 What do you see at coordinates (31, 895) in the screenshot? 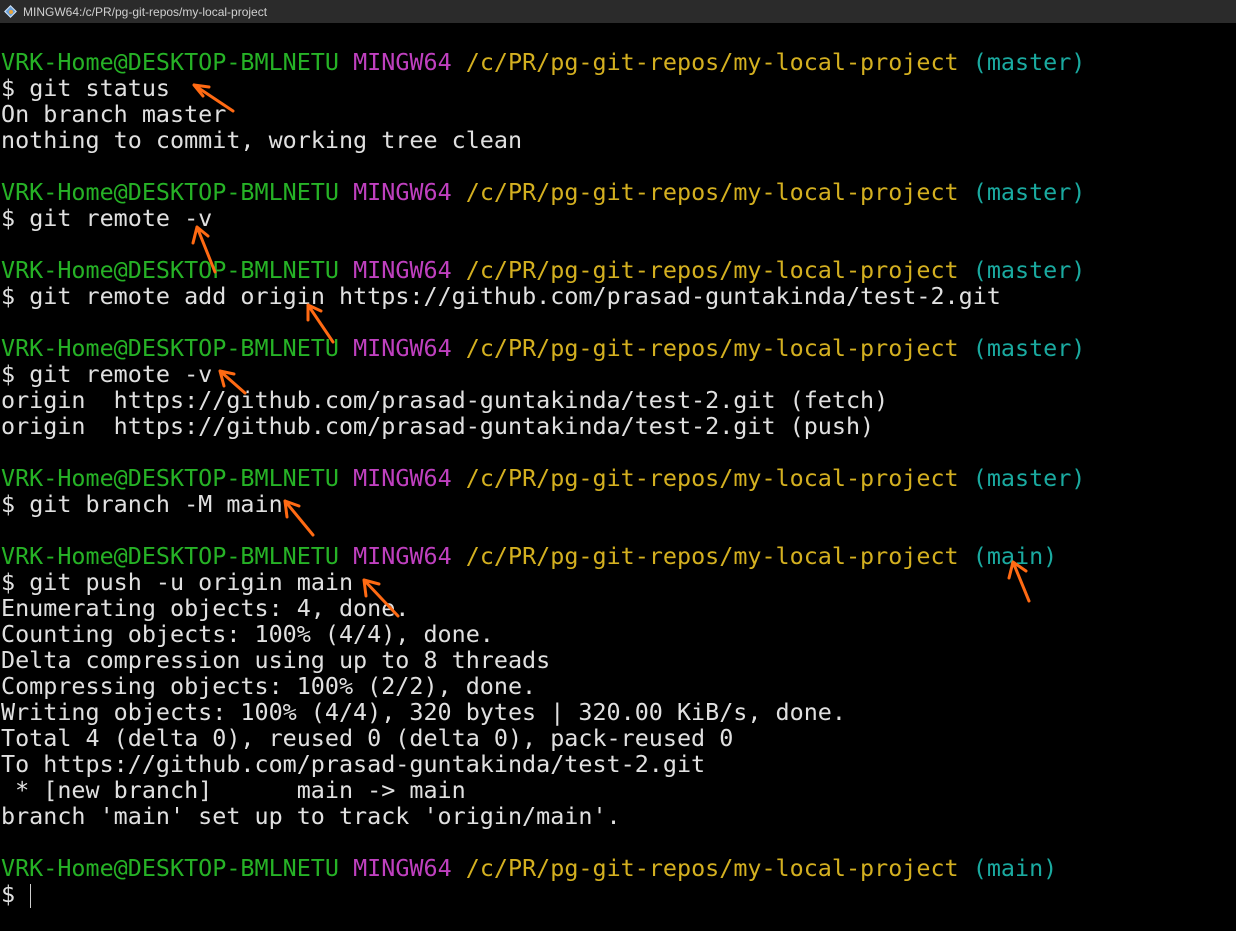
I see `text-cursor` at bounding box center [31, 895].